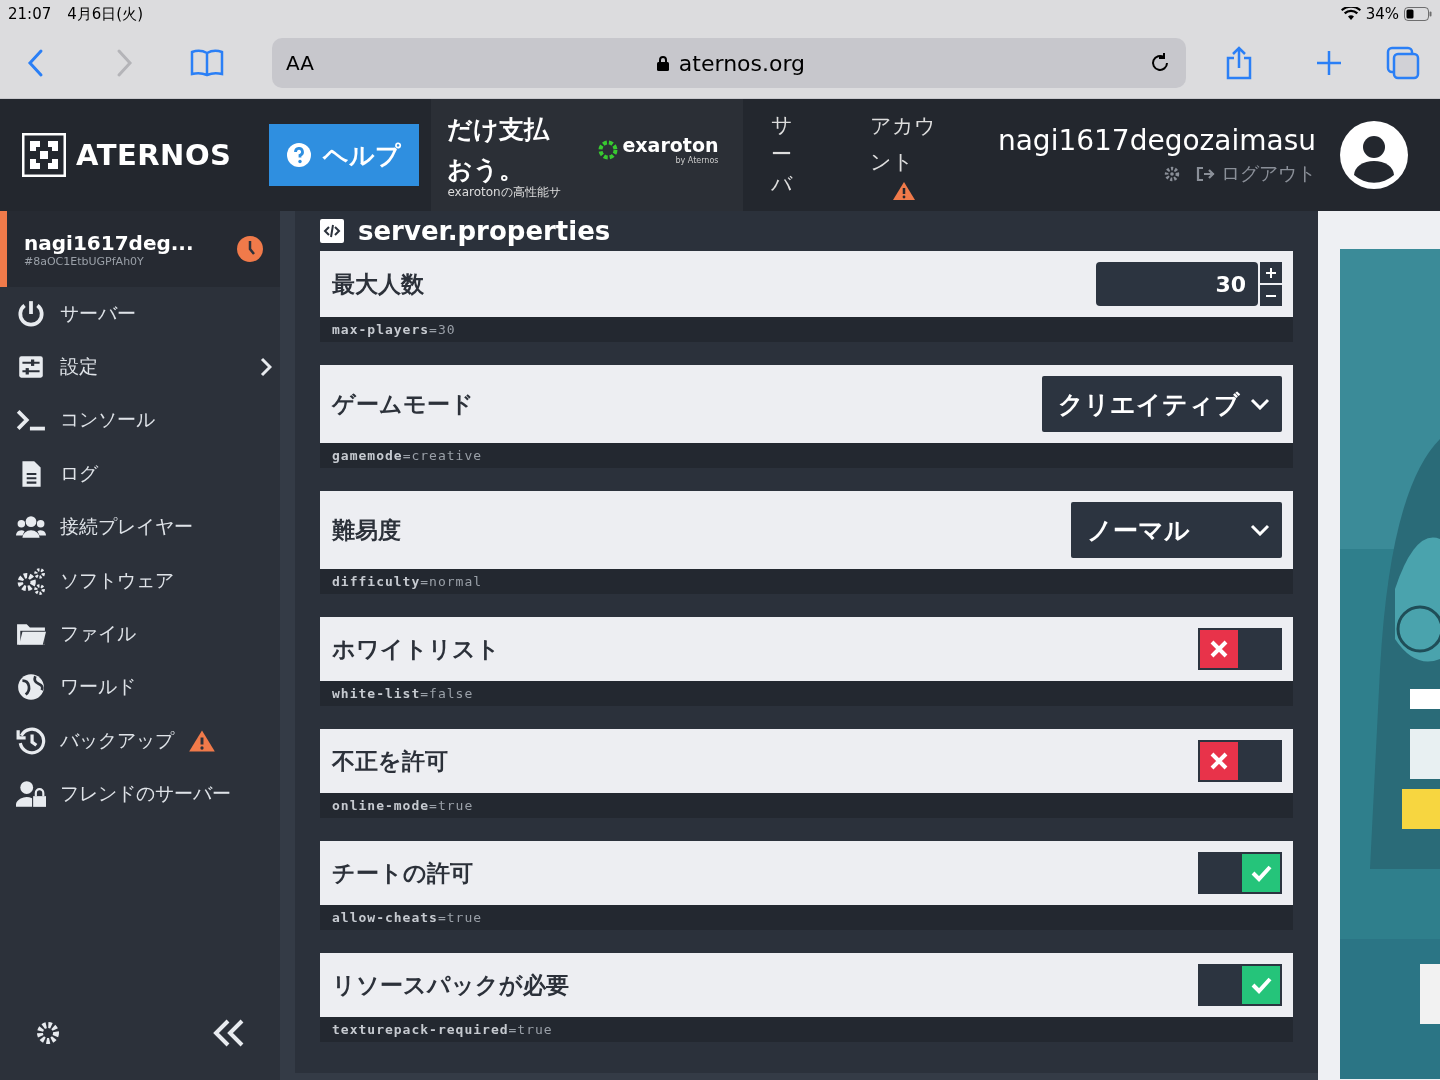  I want to click on section-title: server.properties, so click(484, 231).